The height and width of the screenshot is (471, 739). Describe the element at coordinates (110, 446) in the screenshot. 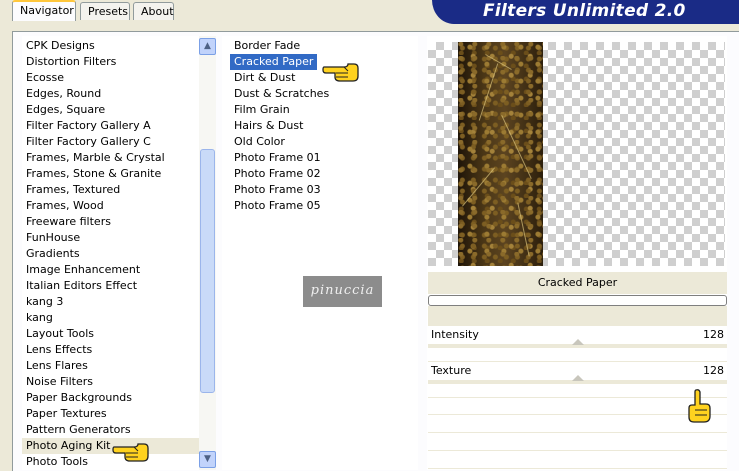

I see `category-item: Photo Aging Kit` at that location.